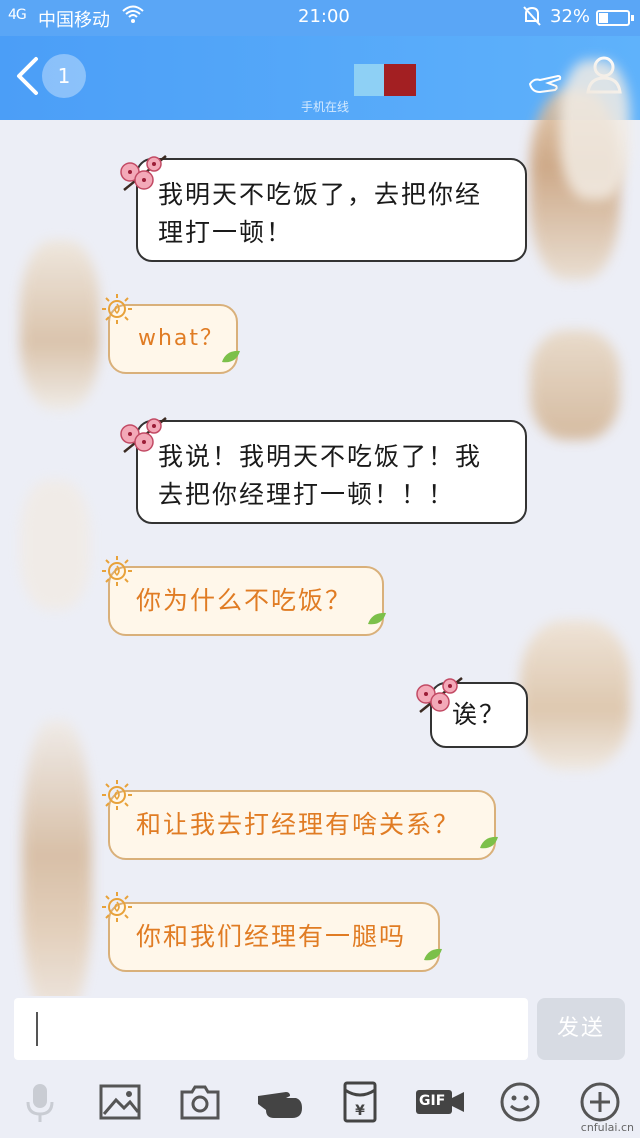 This screenshot has width=640, height=1138. I want to click on status-bar: 4G 中国移动 21:00 32%, so click(320, 18).